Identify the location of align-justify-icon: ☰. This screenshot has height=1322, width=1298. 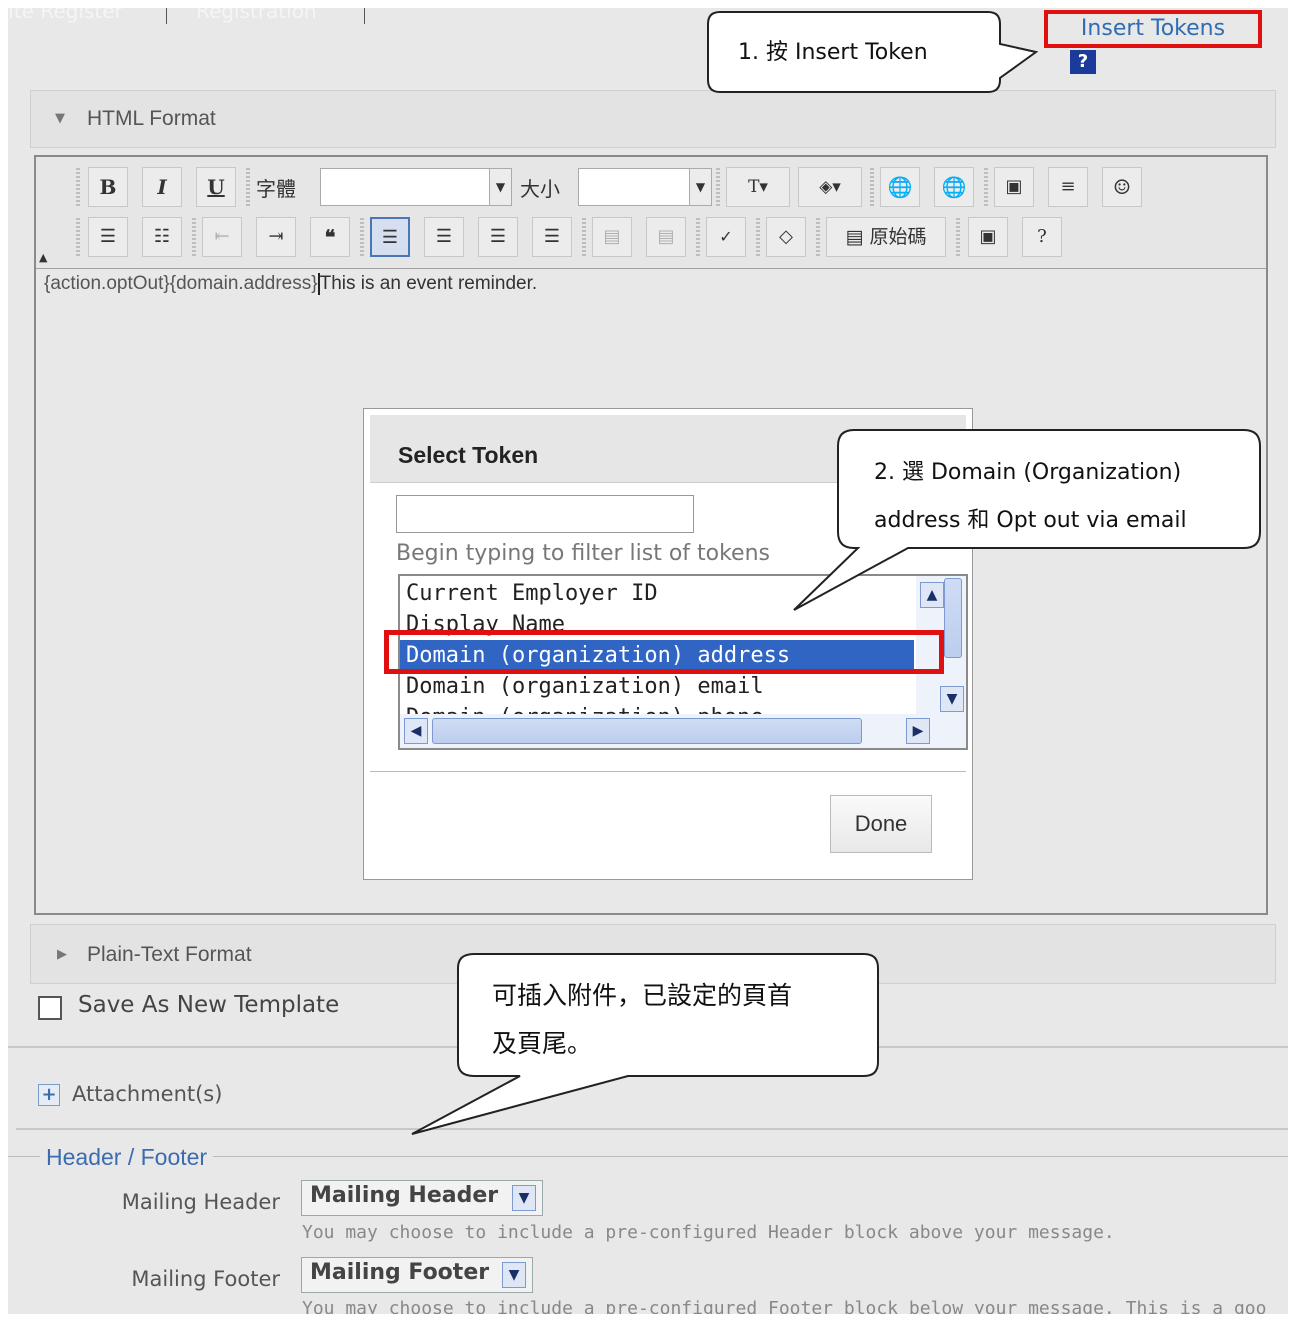
(552, 237).